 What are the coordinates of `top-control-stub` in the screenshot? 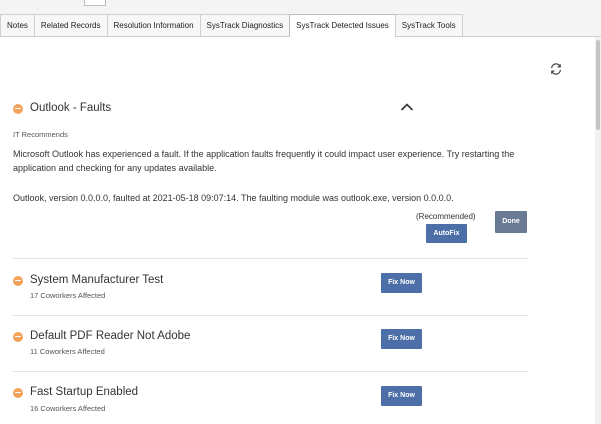 It's located at (95, 3).